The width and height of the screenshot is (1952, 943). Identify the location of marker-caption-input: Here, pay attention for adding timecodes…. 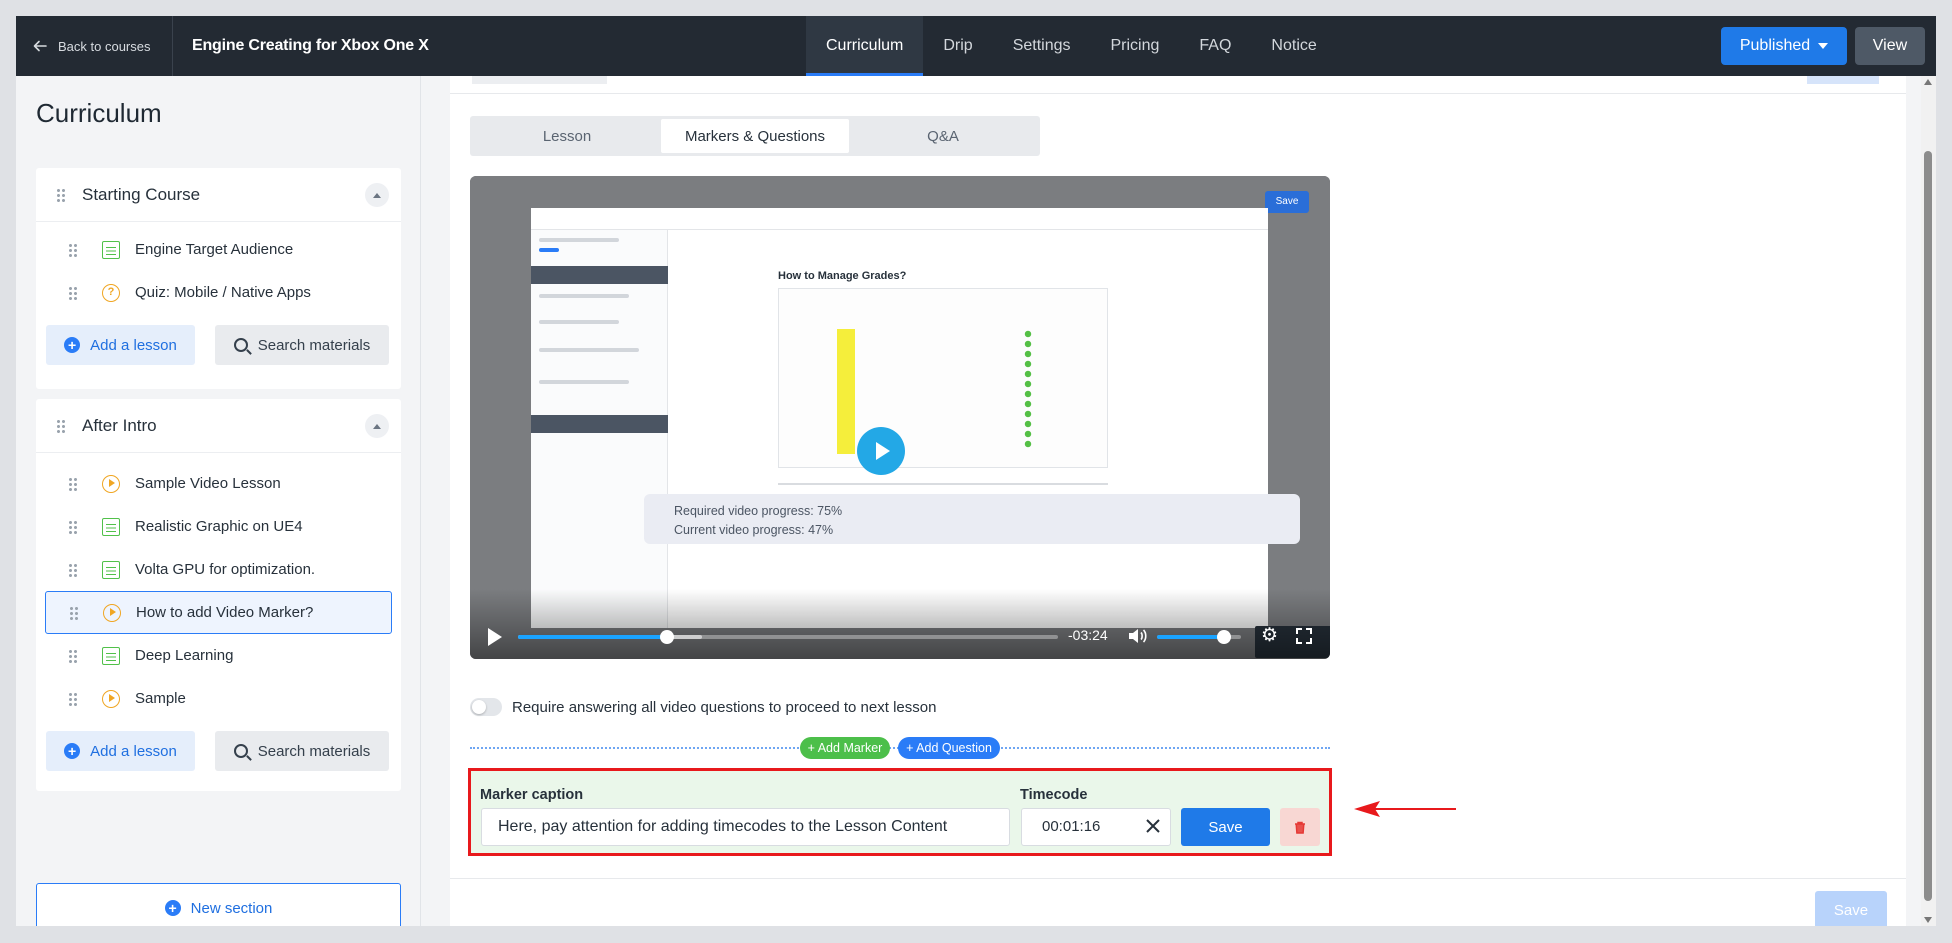
(745, 827).